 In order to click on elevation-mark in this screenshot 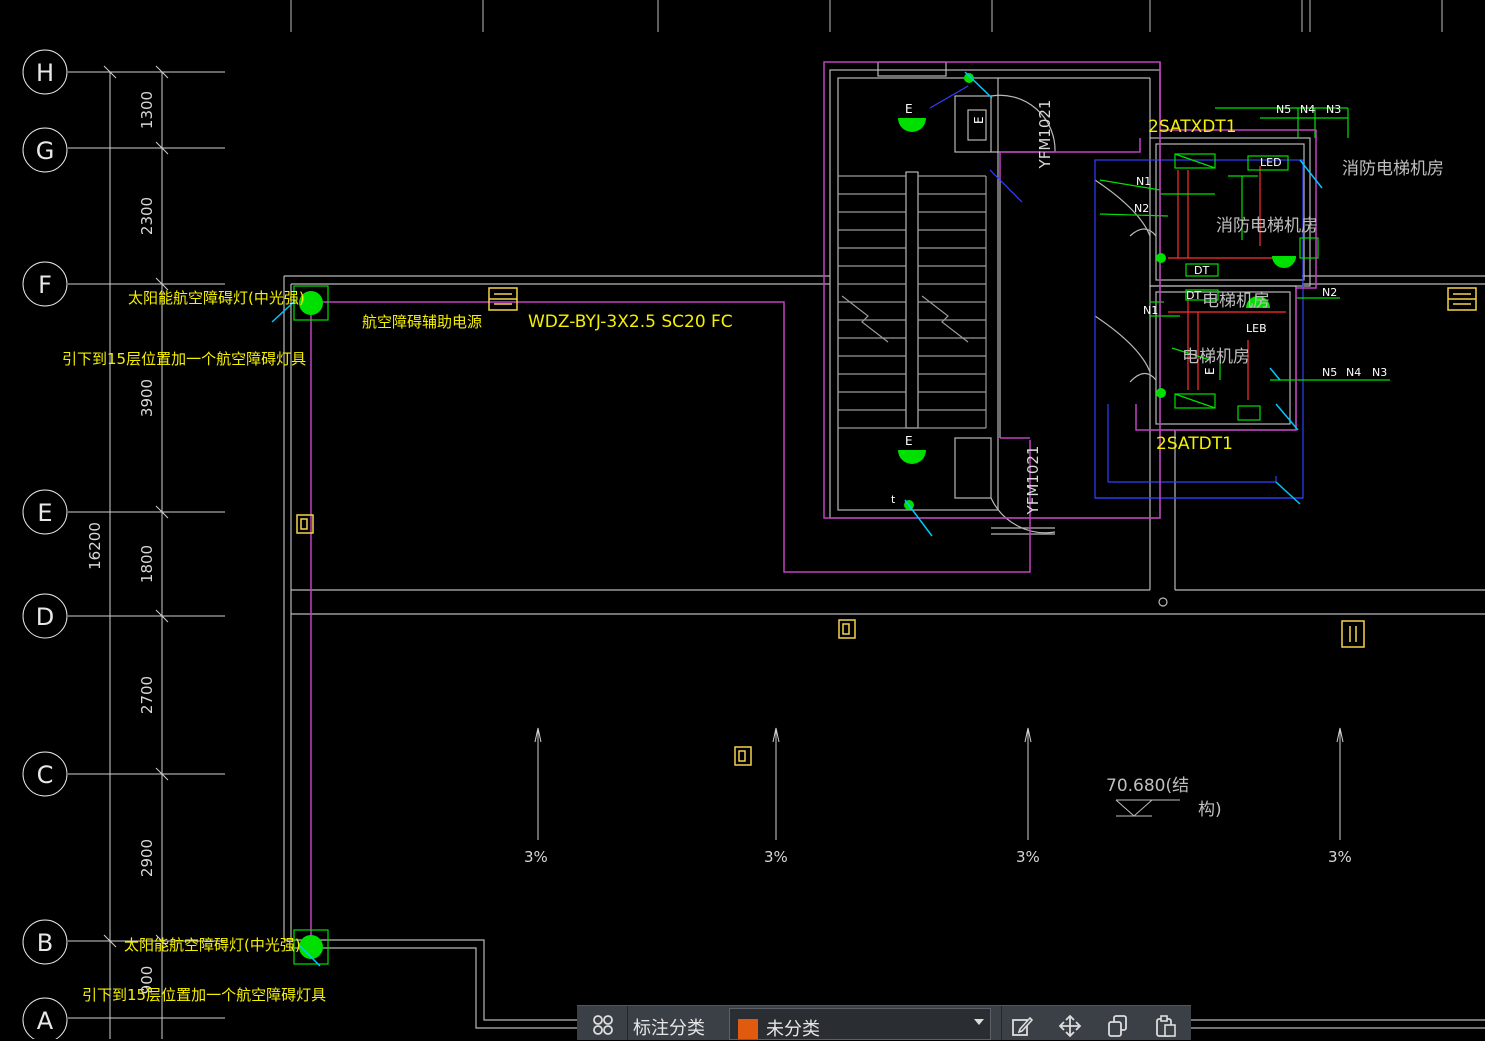, I will do `click(1147, 808)`.